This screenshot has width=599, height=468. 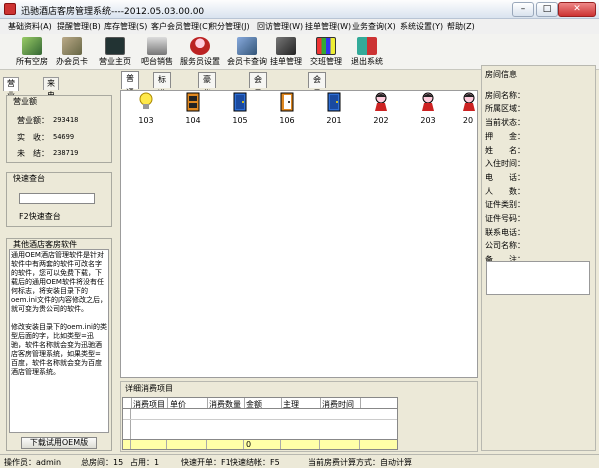 I want to click on book-icon, so click(x=32, y=46).